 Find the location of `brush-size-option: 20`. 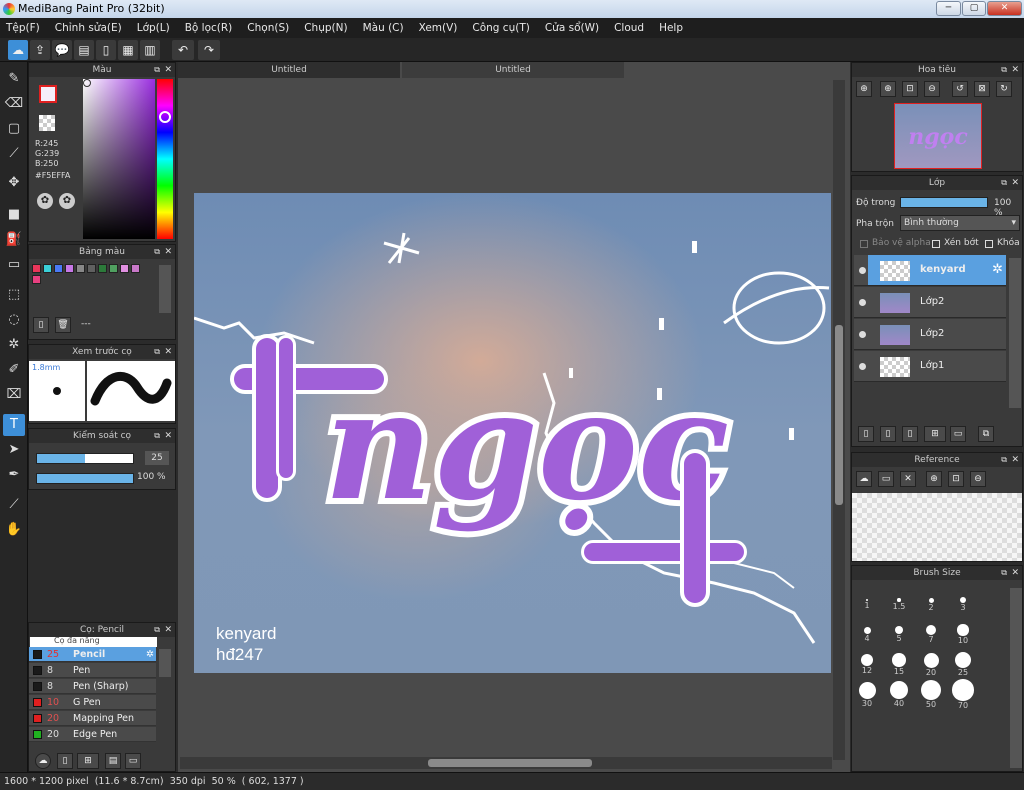

brush-size-option: 20 is located at coordinates (931, 662).